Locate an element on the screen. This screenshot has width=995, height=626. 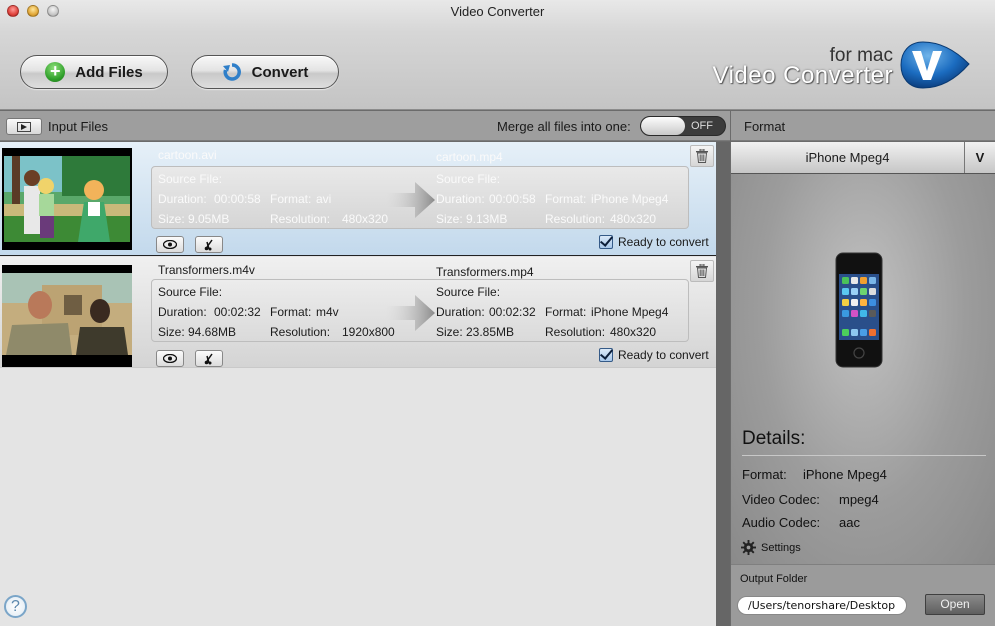
iphone-device-icon is located at coordinates (859, 310).